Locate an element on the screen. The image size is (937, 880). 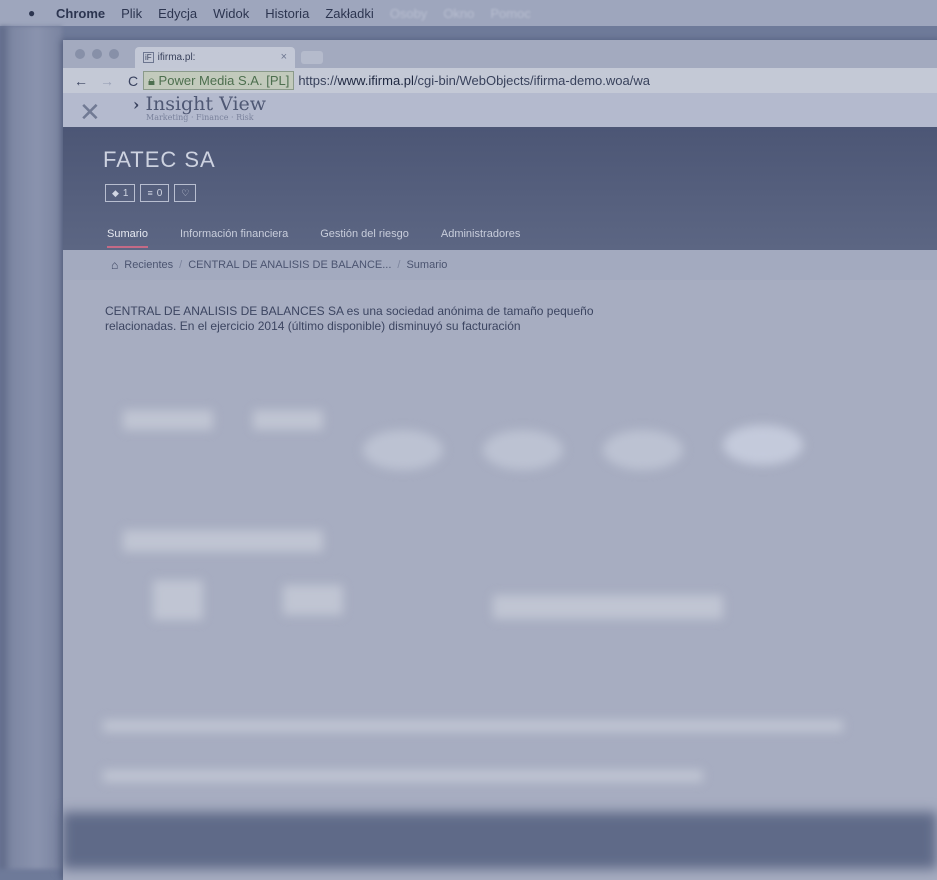
logo-subtitle: Marketing · Finance · Risk is located at coordinates (200, 117).